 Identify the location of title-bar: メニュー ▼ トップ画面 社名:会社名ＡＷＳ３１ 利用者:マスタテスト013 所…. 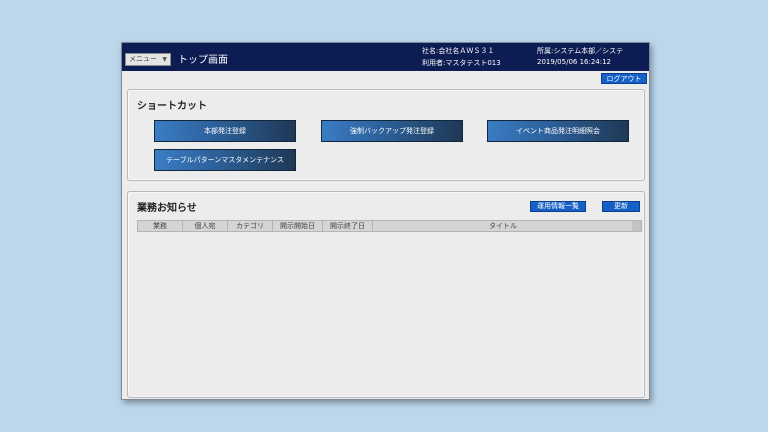
(385, 57).